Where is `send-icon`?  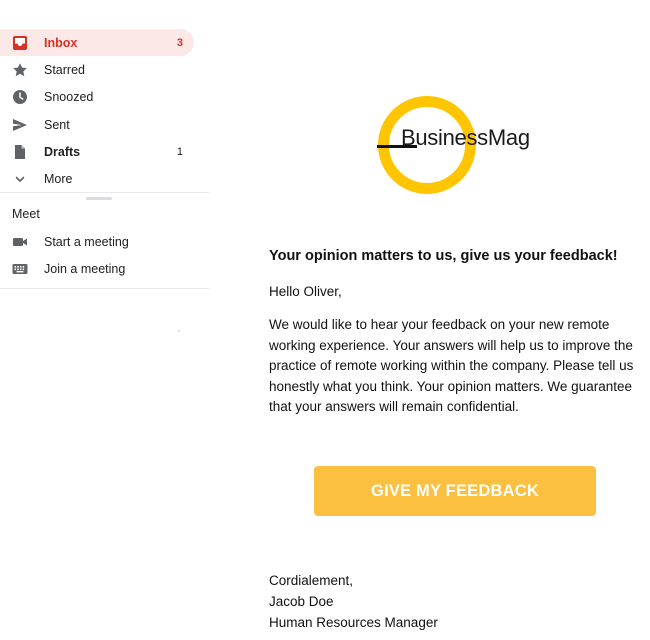 send-icon is located at coordinates (20, 125).